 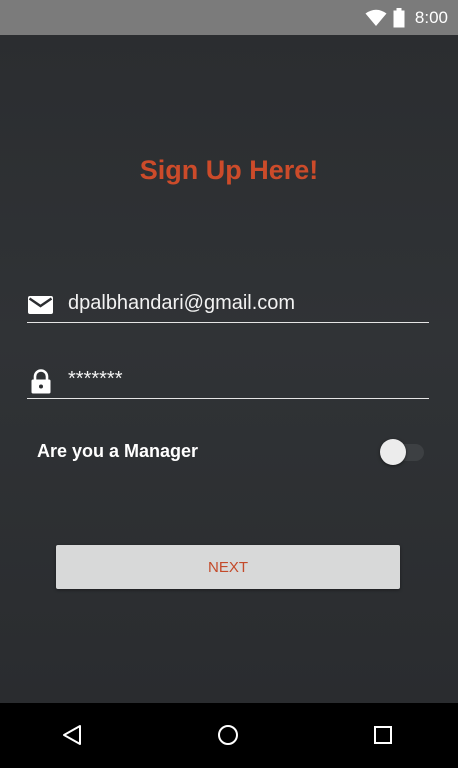 What do you see at coordinates (41, 381) in the screenshot?
I see `lock-icon` at bounding box center [41, 381].